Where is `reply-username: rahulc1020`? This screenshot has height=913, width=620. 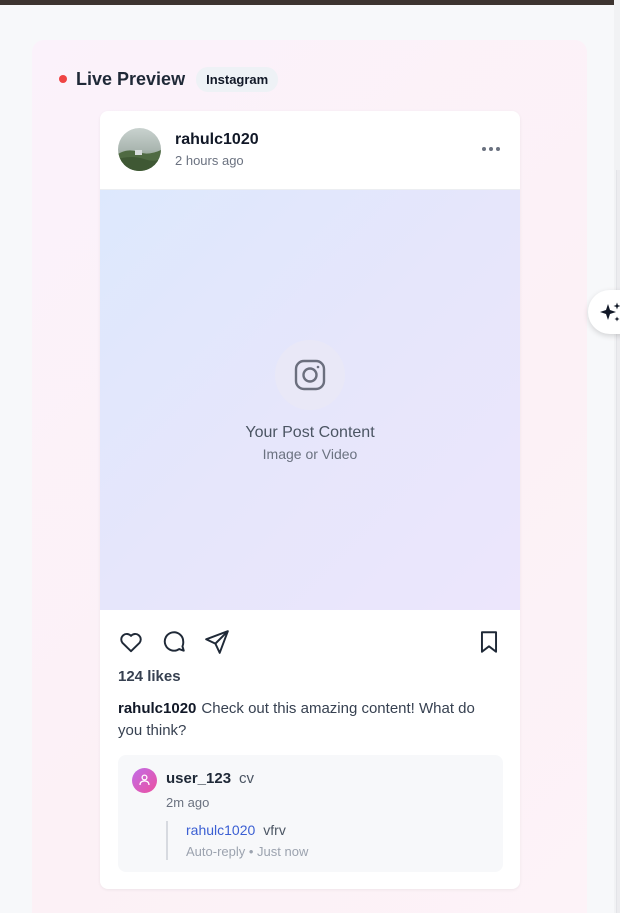
reply-username: rahulc1020 is located at coordinates (220, 830).